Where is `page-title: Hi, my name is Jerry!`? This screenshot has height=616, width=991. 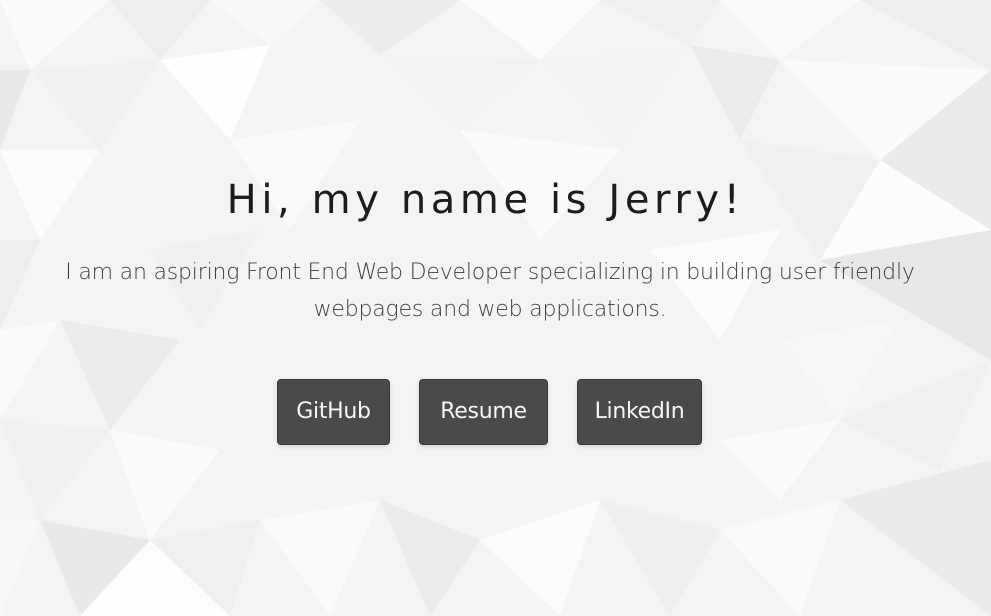
page-title: Hi, my name is Jerry! is located at coordinates (485, 200).